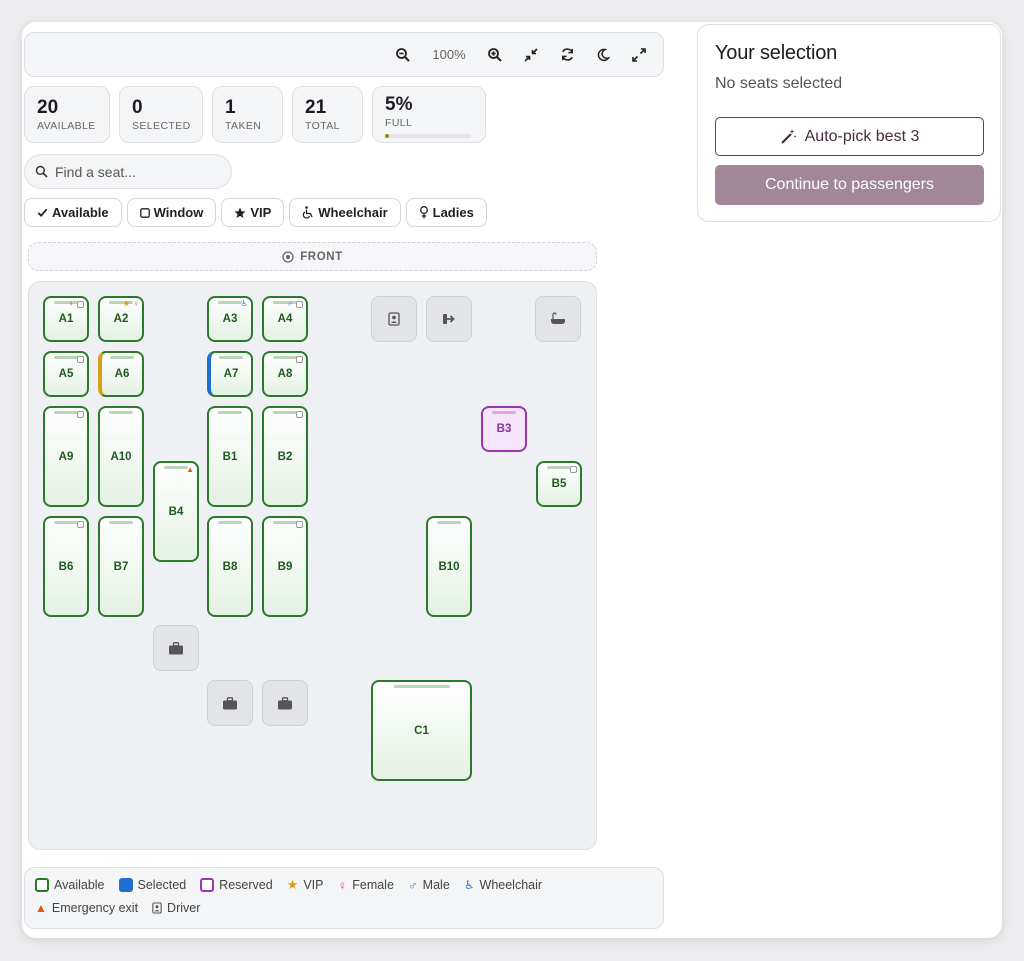 The width and height of the screenshot is (1024, 961). Describe the element at coordinates (86, 908) in the screenshot. I see `legend-emergency: ▲ Emergency exit` at that location.